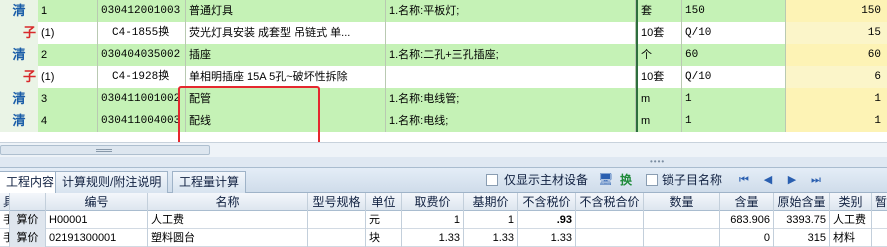 This screenshot has width=887, height=247. What do you see at coordinates (747, 202) in the screenshot?
I see `column-header: 含量` at bounding box center [747, 202].